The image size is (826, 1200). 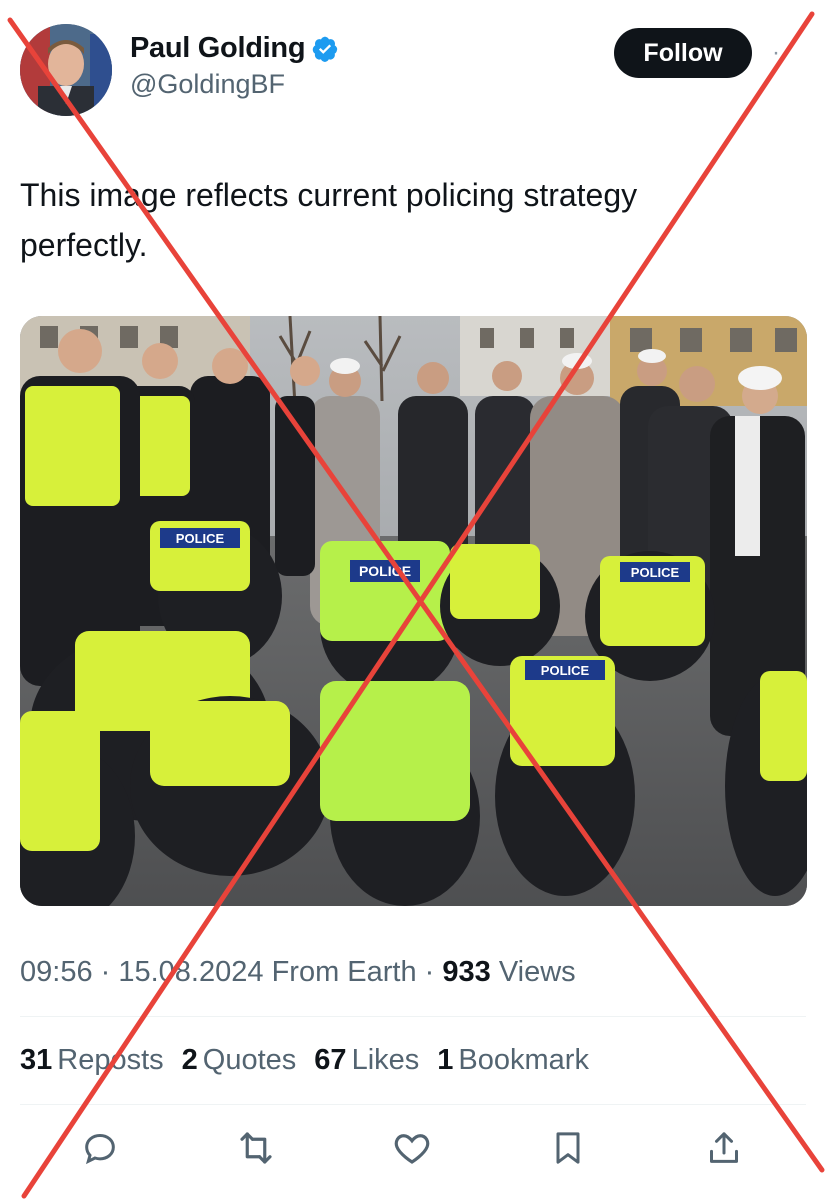 What do you see at coordinates (466, 972) in the screenshot?
I see `views-count: 933` at bounding box center [466, 972].